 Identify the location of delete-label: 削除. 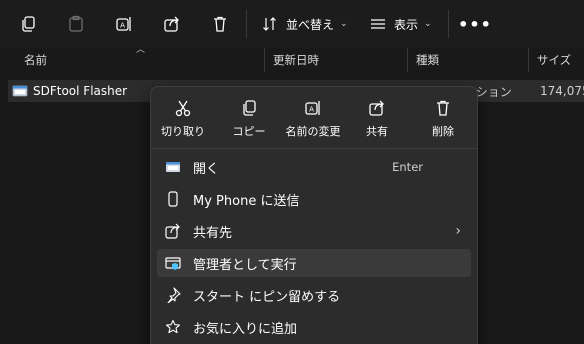
(443, 131).